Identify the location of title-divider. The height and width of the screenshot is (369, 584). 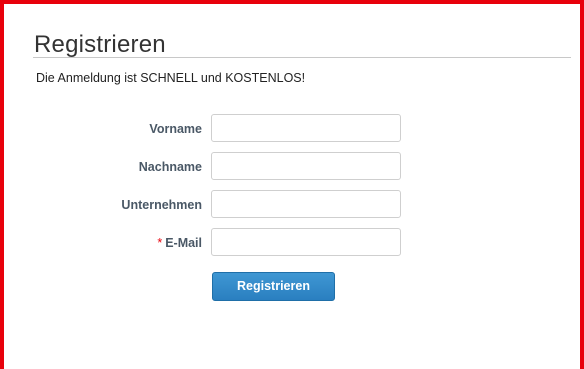
(302, 57).